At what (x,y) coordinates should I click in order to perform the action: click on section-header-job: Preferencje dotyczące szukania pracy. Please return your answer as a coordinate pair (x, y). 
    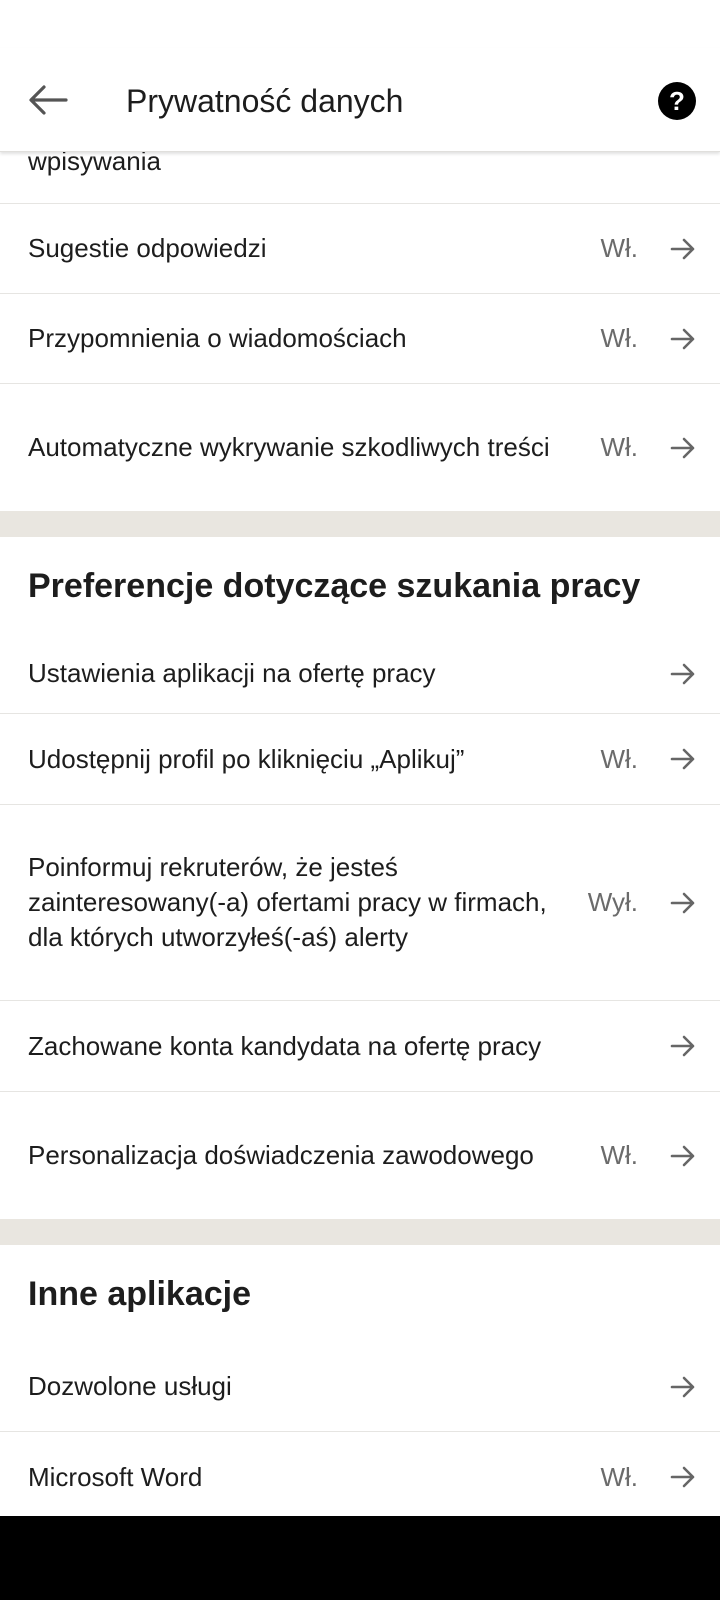
    Looking at the image, I should click on (360, 585).